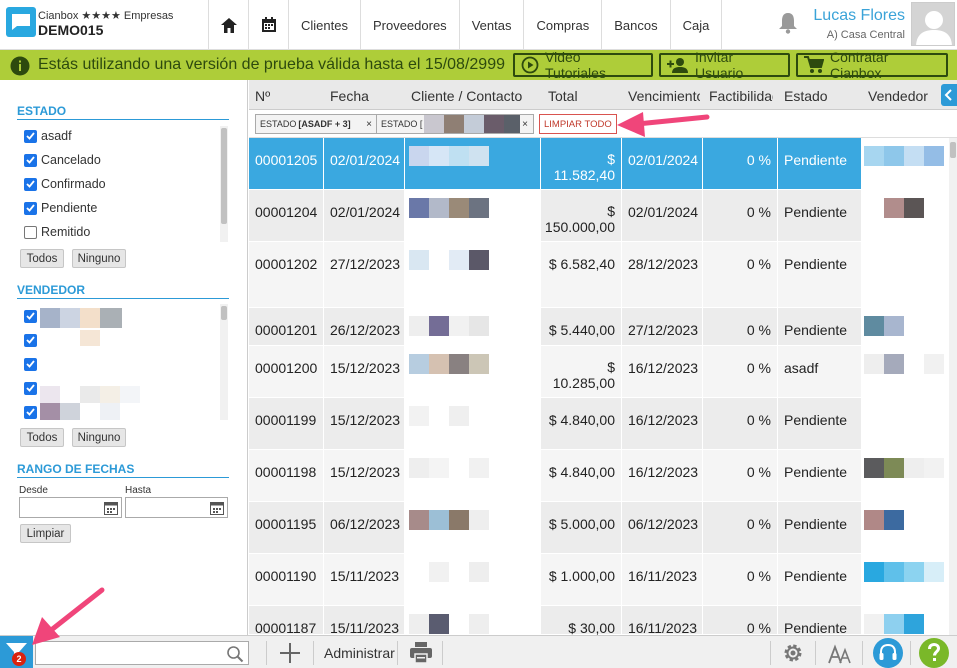 The image size is (957, 668). Describe the element at coordinates (57, 232) in the screenshot. I see `estado-option-remitido: Remitido` at that location.